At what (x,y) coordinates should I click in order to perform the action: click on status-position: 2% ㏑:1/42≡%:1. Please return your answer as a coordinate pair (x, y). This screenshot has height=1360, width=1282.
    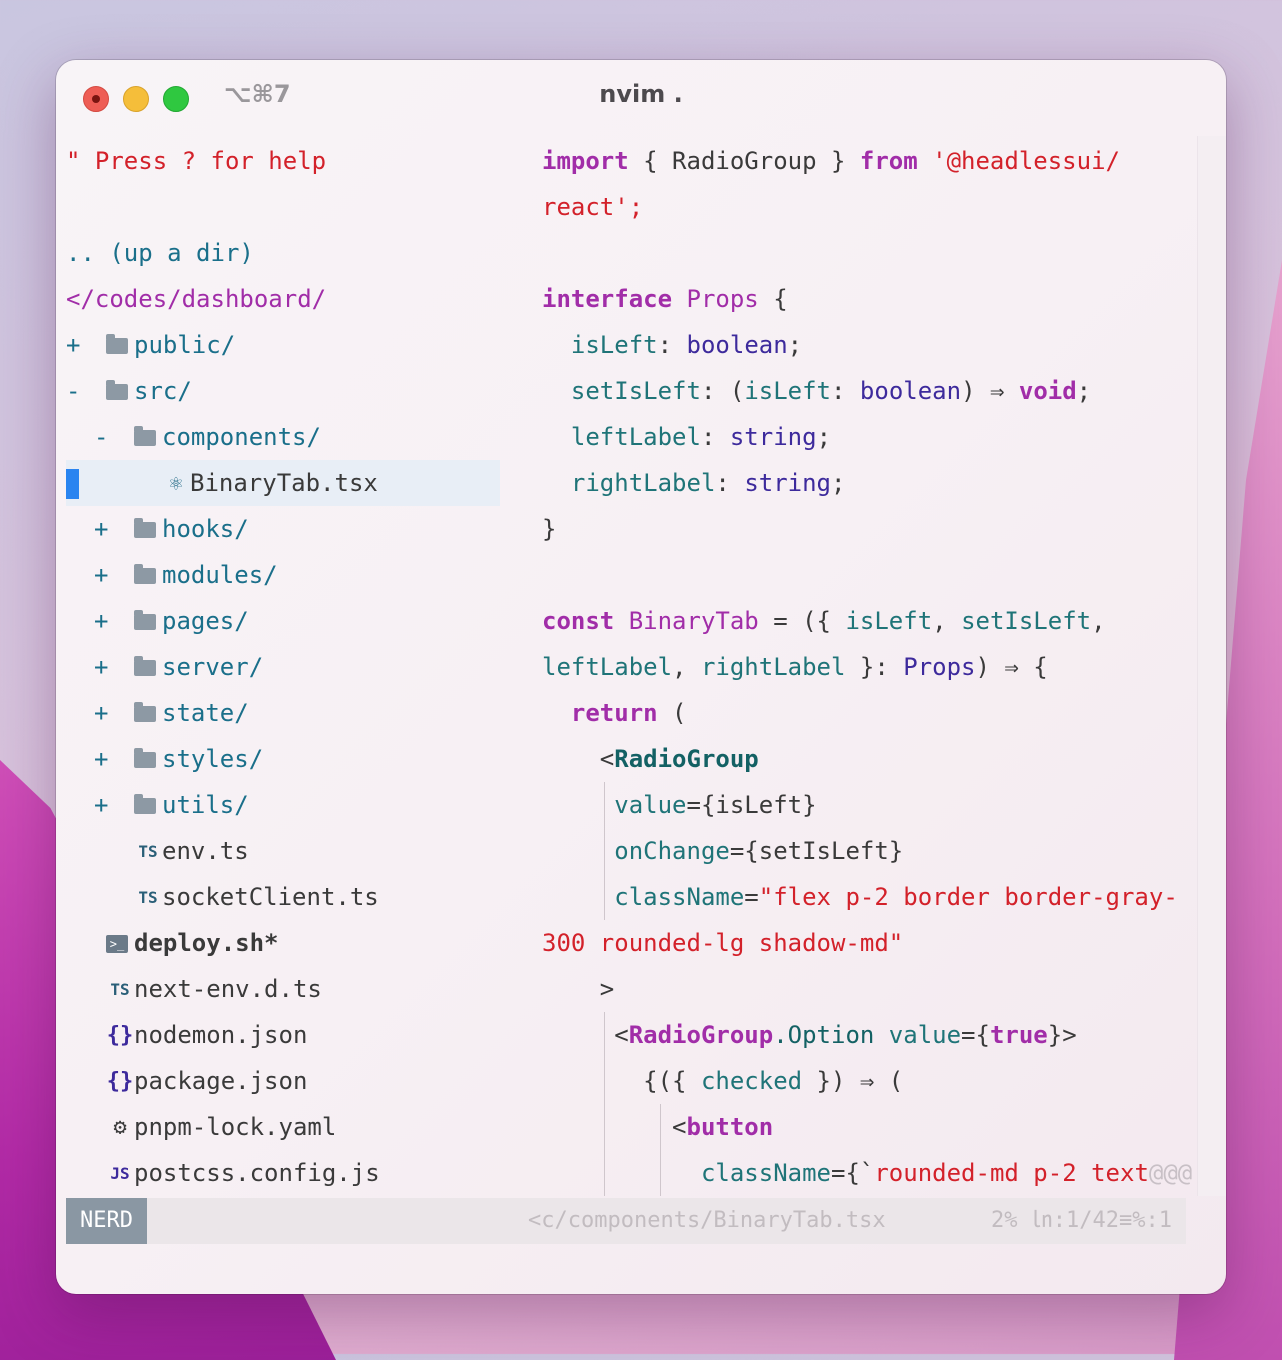
    Looking at the image, I should click on (1081, 1220).